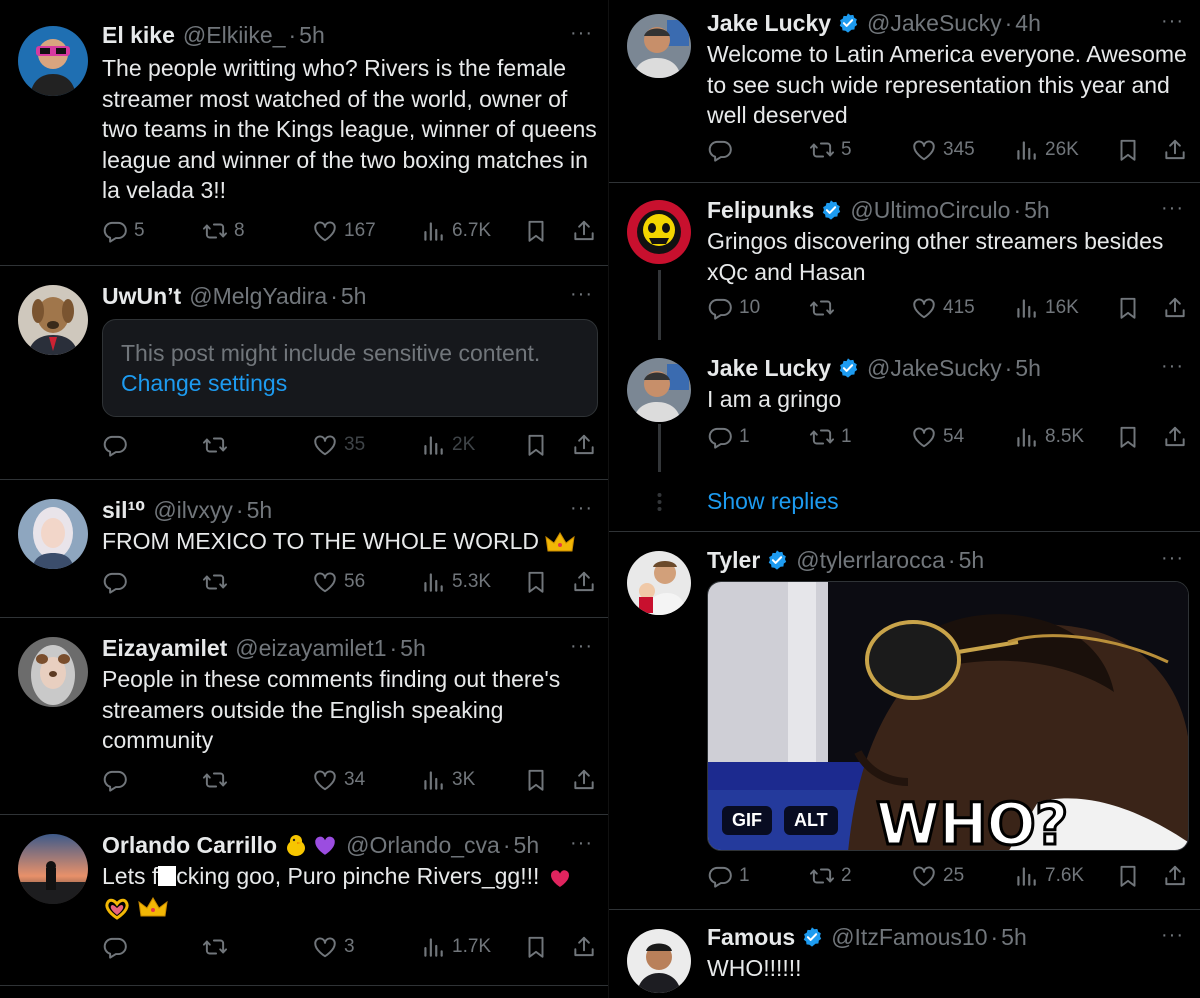 Image resolution: width=1200 pixels, height=998 pixels. Describe the element at coordinates (455, 231) in the screenshot. I see `views-button: 6.7K` at that location.